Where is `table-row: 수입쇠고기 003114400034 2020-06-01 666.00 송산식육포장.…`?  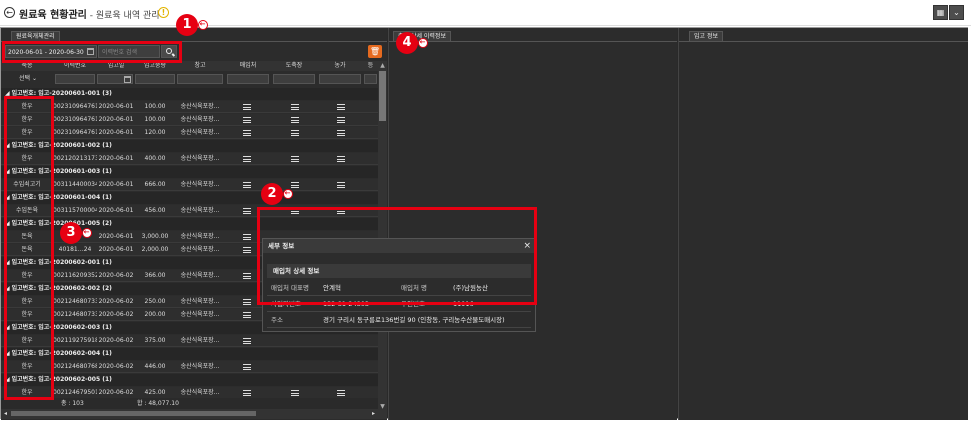
table-row: 수입쇠고기 003114400034 2020-06-01 666.00 송산식육포장.… is located at coordinates (189, 185).